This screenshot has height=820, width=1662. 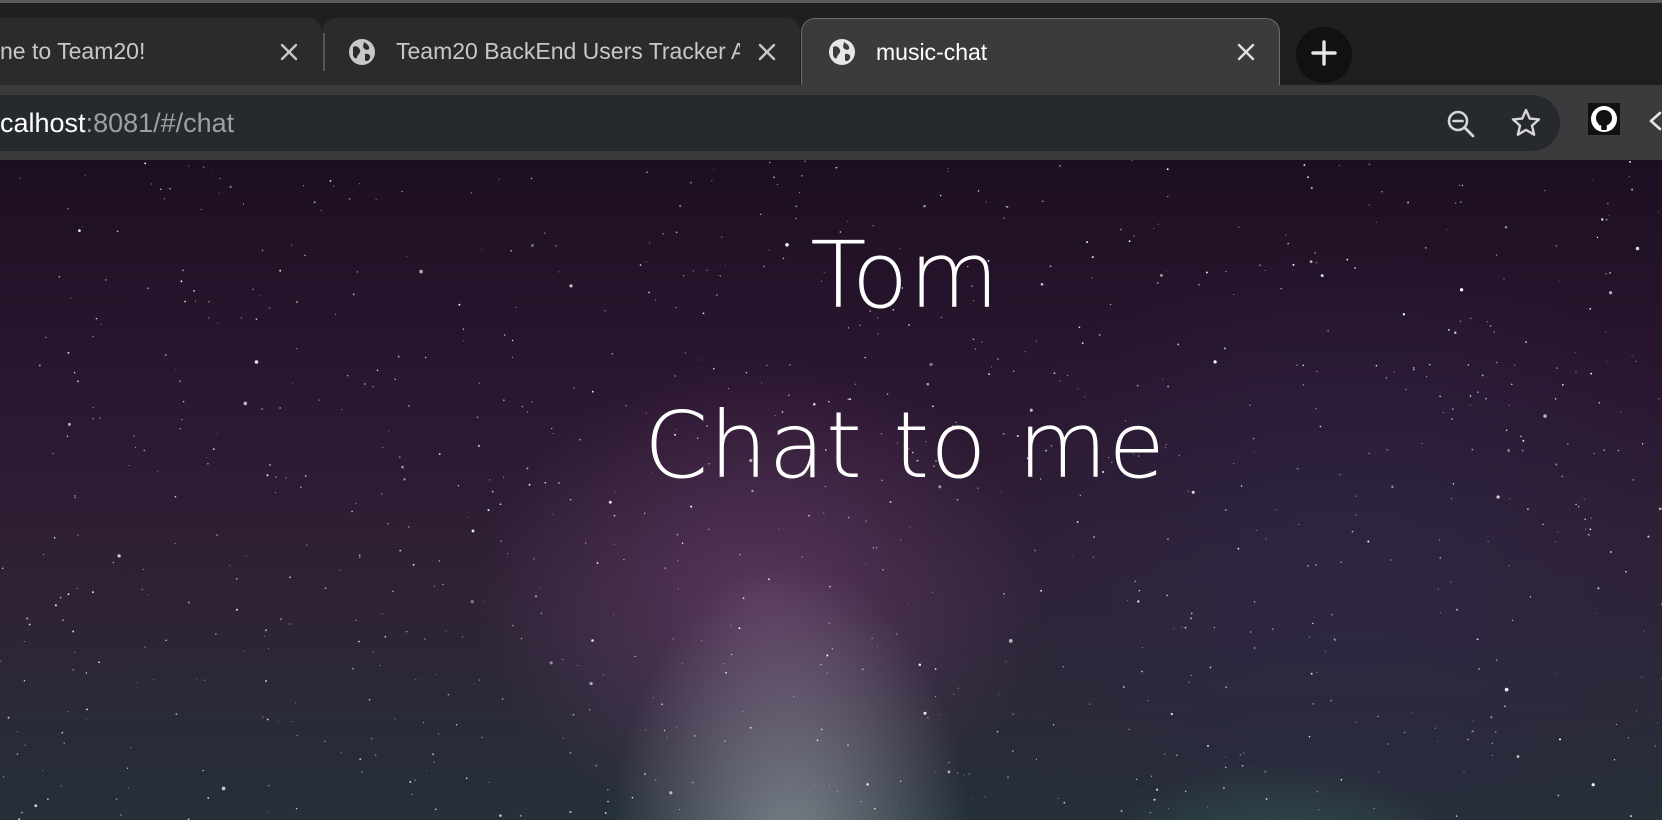 What do you see at coordinates (561, 51) in the screenshot?
I see `tab-users-tracker: Team20 BackEnd Users Tracker A` at bounding box center [561, 51].